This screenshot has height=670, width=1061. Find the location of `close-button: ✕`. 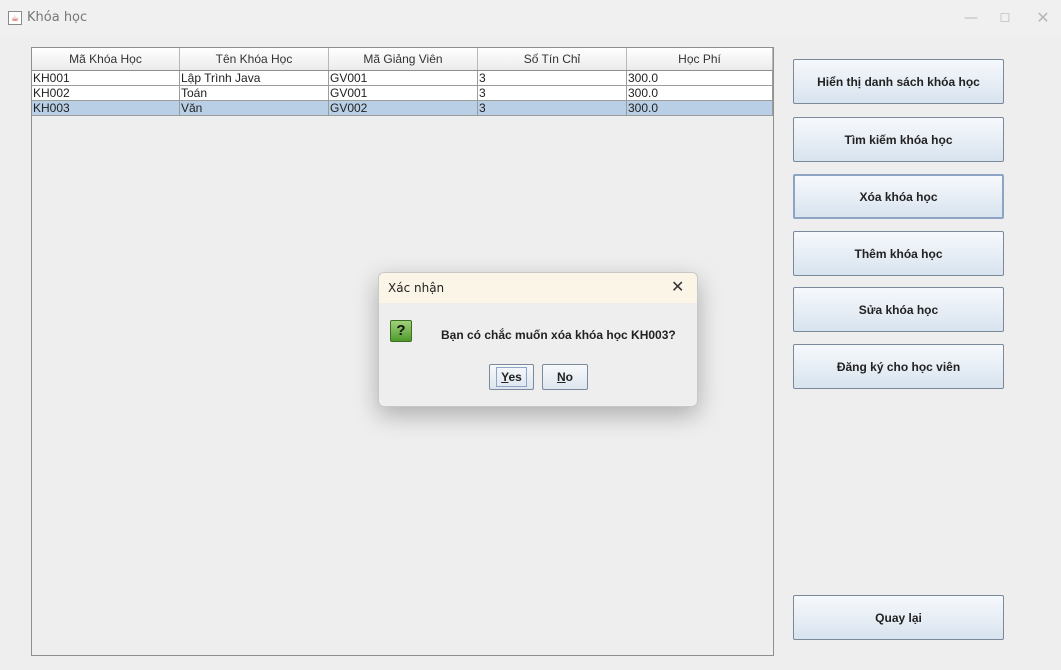

close-button: ✕ is located at coordinates (1043, 18).